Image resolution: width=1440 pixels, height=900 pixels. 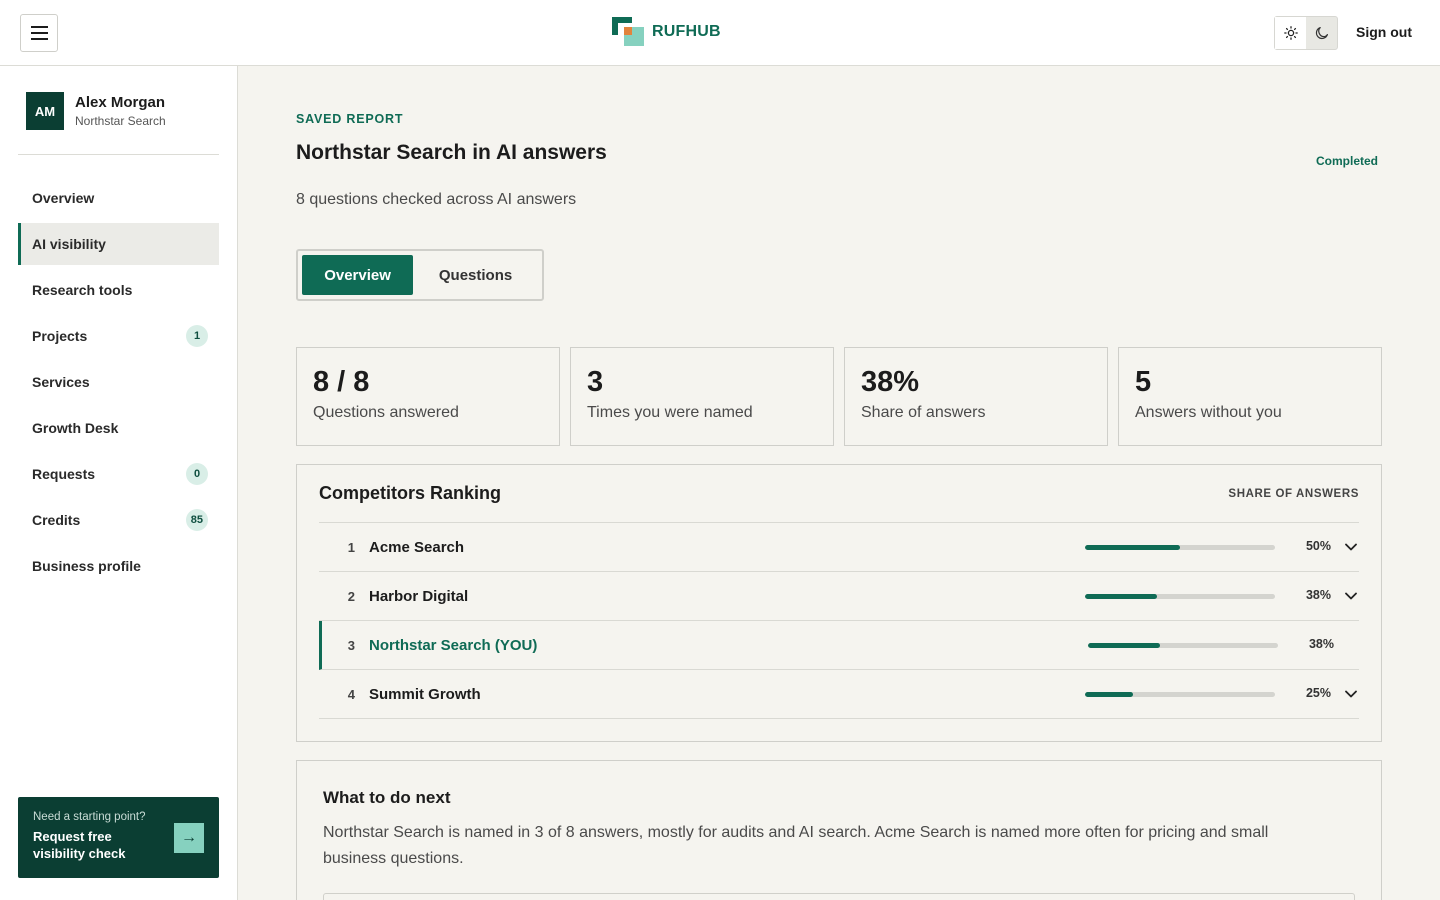 I want to click on logo-text: RUFHUB, so click(x=686, y=31).